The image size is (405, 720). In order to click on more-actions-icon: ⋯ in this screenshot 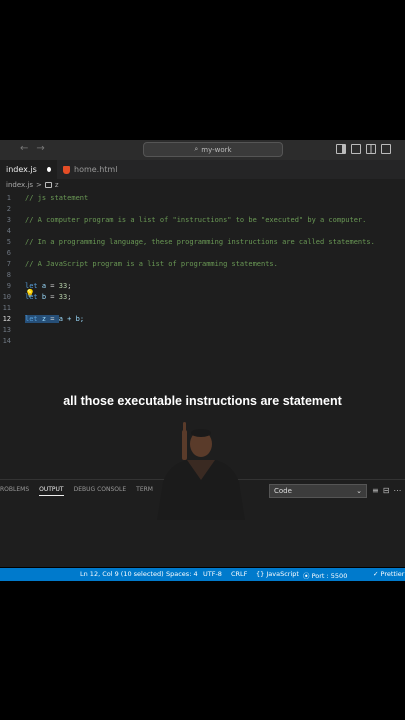, I will do `click(397, 490)`.